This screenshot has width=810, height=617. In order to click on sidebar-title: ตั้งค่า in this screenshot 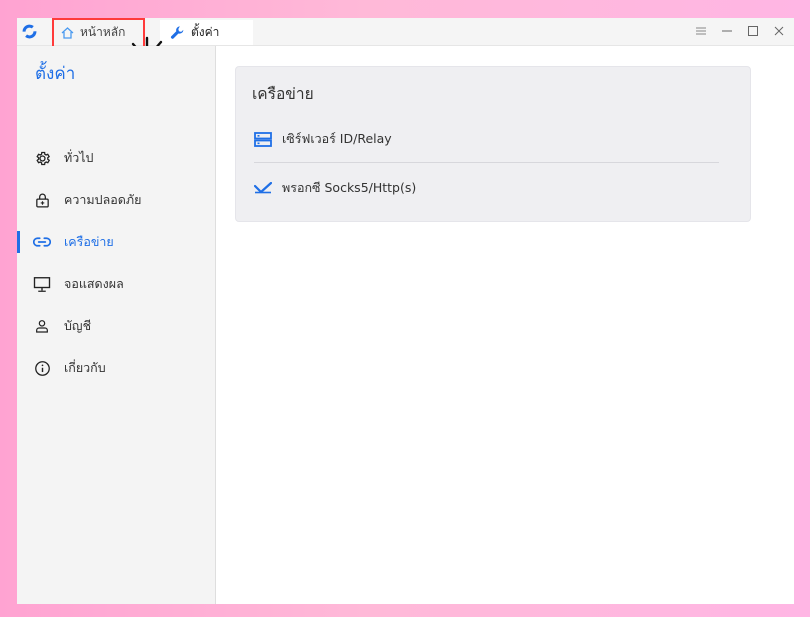, I will do `click(55, 74)`.